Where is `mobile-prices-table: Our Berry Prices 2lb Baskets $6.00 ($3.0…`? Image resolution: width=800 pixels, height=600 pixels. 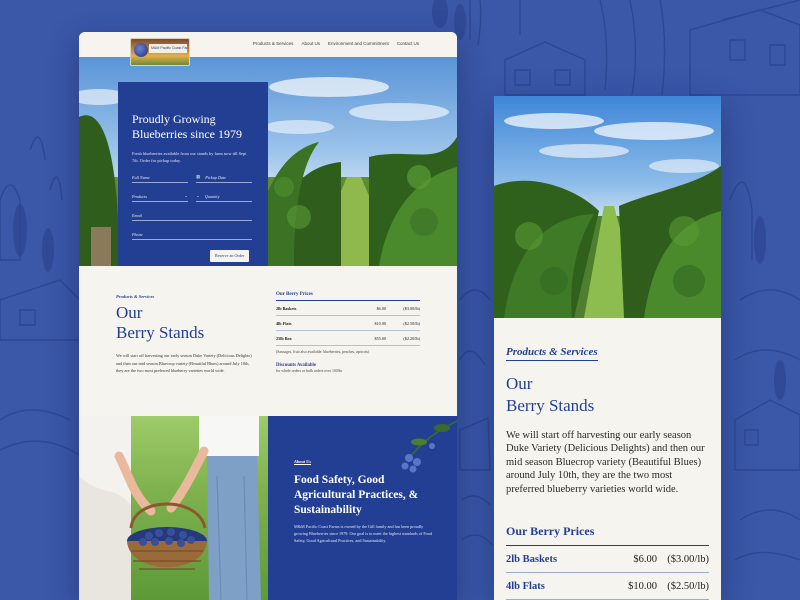
mobile-prices-table: Our Berry Prices 2lb Baskets $6.00 ($3.0… is located at coordinates (607, 562).